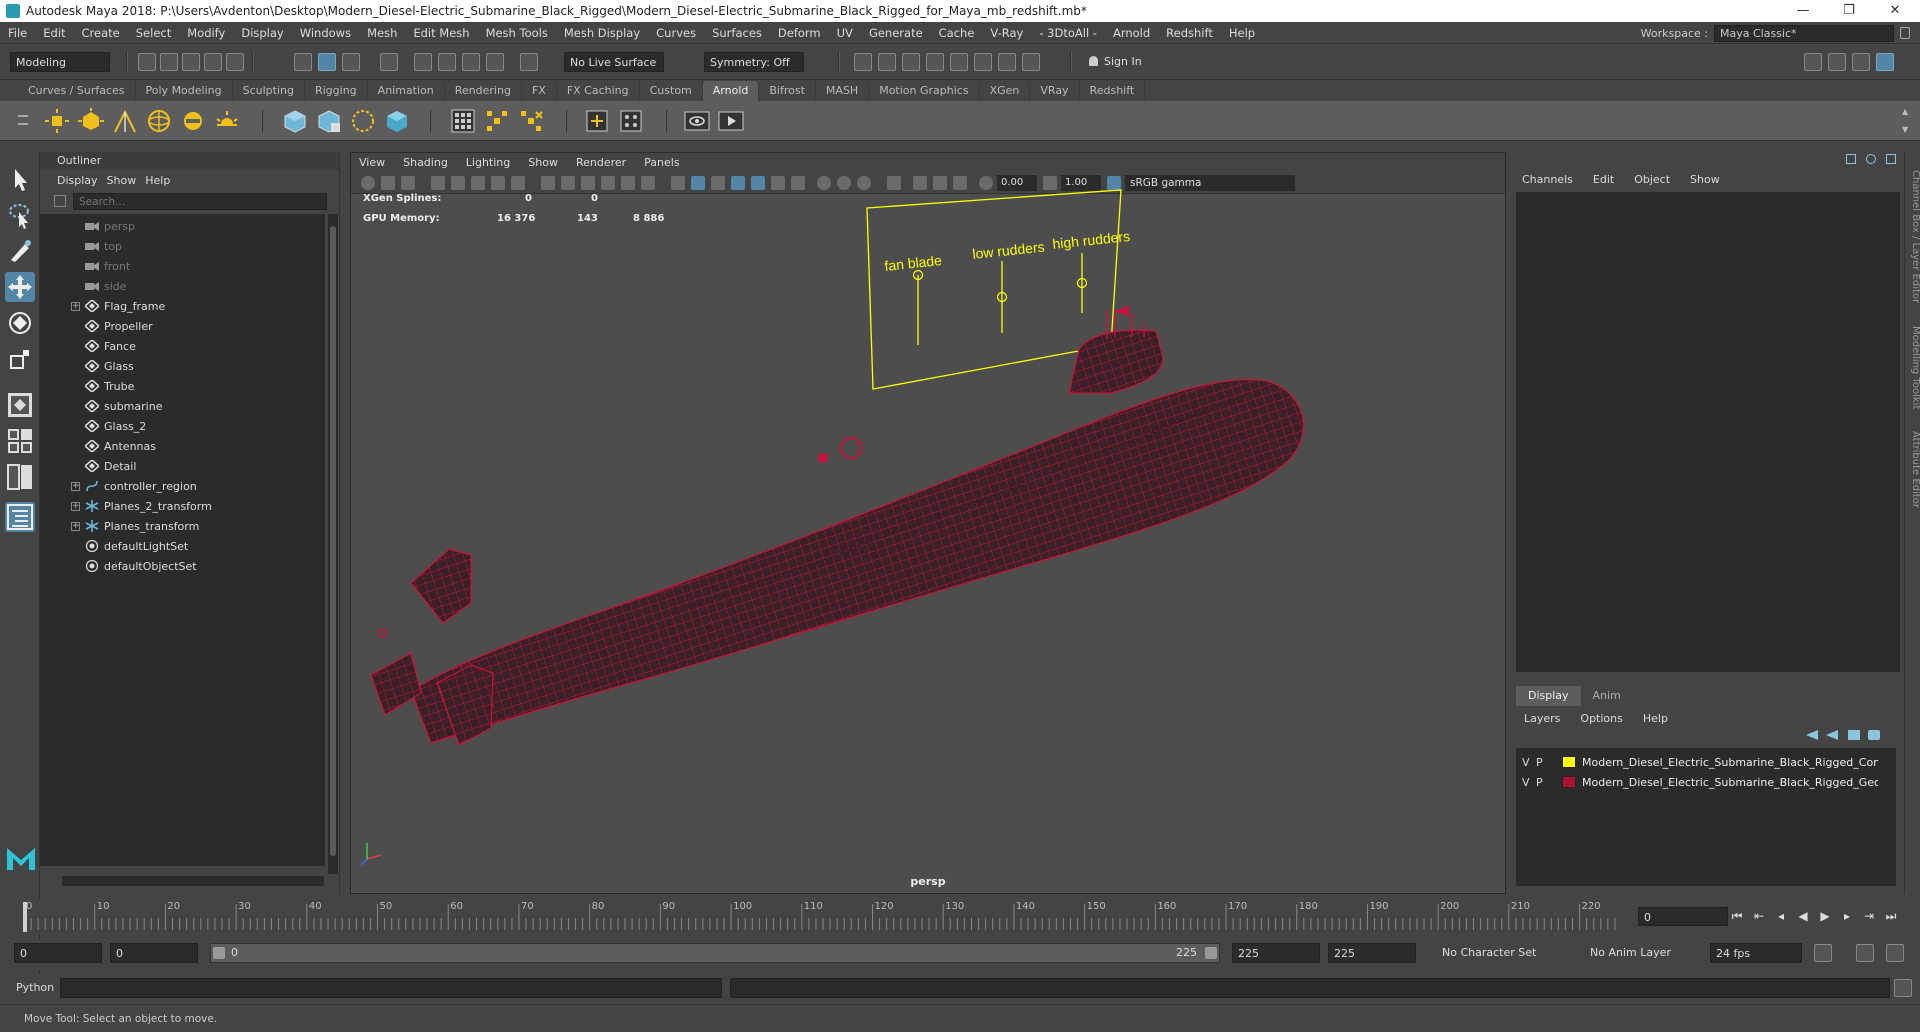 The height and width of the screenshot is (1032, 1920). What do you see at coordinates (1705, 179) in the screenshot?
I see `show-menu: Show` at bounding box center [1705, 179].